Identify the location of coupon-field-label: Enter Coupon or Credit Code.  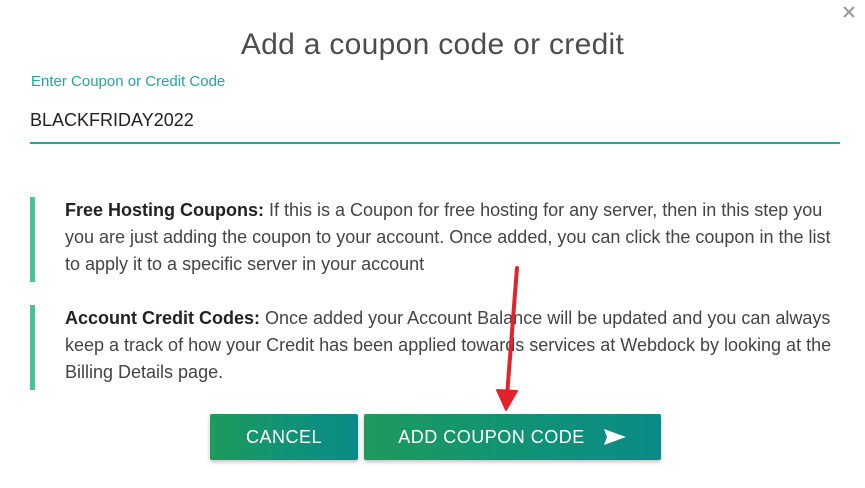
(128, 81).